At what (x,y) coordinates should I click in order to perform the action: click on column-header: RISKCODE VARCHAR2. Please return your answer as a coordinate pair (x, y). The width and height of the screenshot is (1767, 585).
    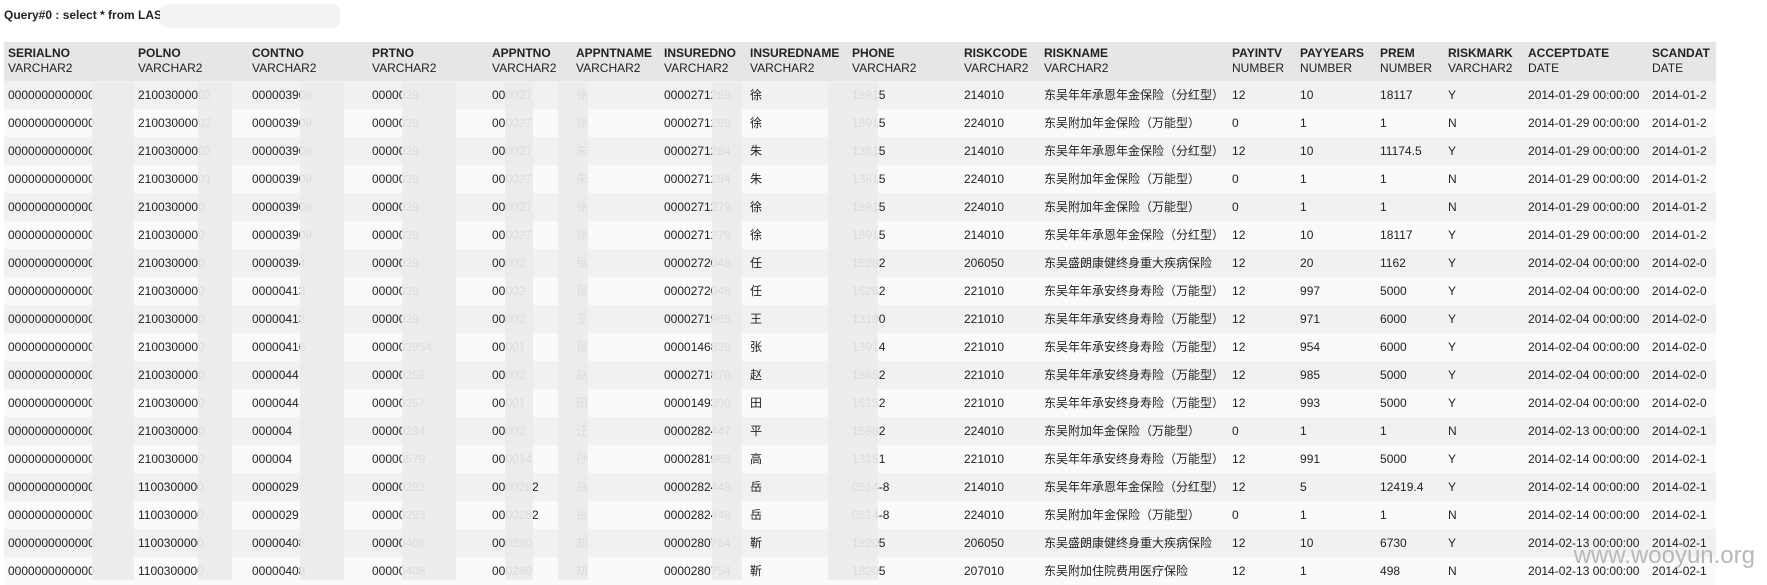
    Looking at the image, I should click on (1000, 61).